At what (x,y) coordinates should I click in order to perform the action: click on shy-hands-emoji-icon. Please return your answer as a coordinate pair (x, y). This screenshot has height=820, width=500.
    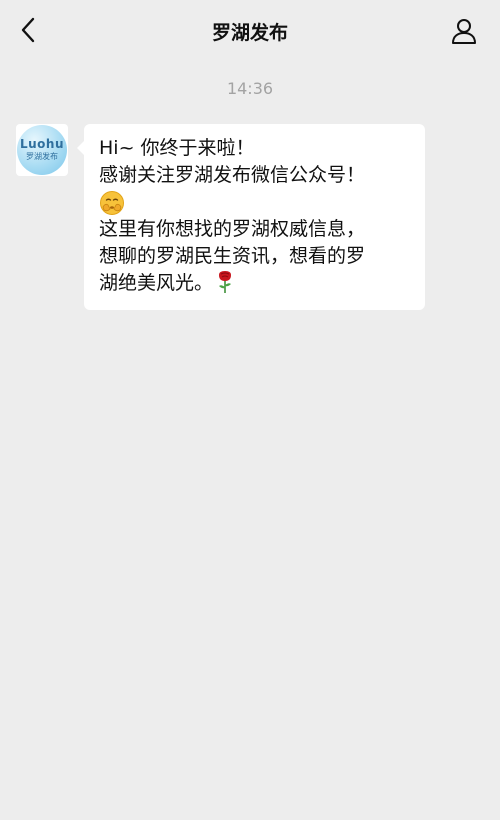
    Looking at the image, I should click on (112, 203).